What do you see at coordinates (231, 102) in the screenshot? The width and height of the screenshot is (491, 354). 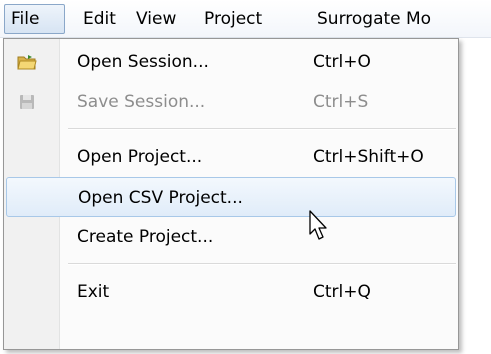 I see `menu-item-save-session: Save Session... Ctrl+S` at bounding box center [231, 102].